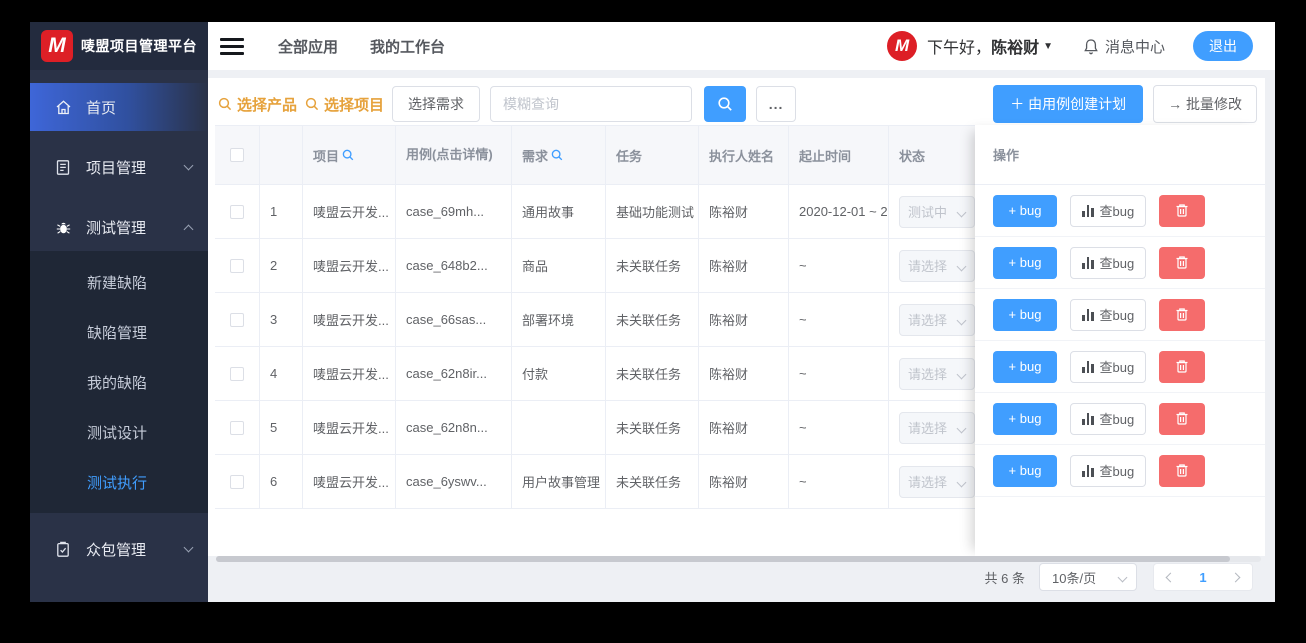 The image size is (1306, 643). I want to click on row-index: 3, so click(281, 319).